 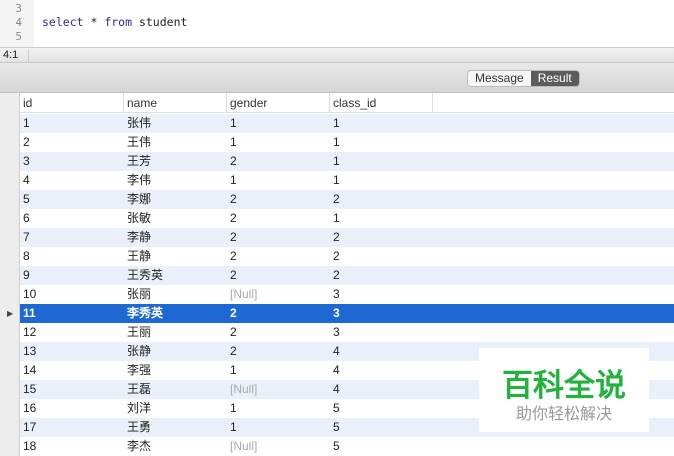 What do you see at coordinates (139, 142) in the screenshot?
I see `cell-name: 王伟` at bounding box center [139, 142].